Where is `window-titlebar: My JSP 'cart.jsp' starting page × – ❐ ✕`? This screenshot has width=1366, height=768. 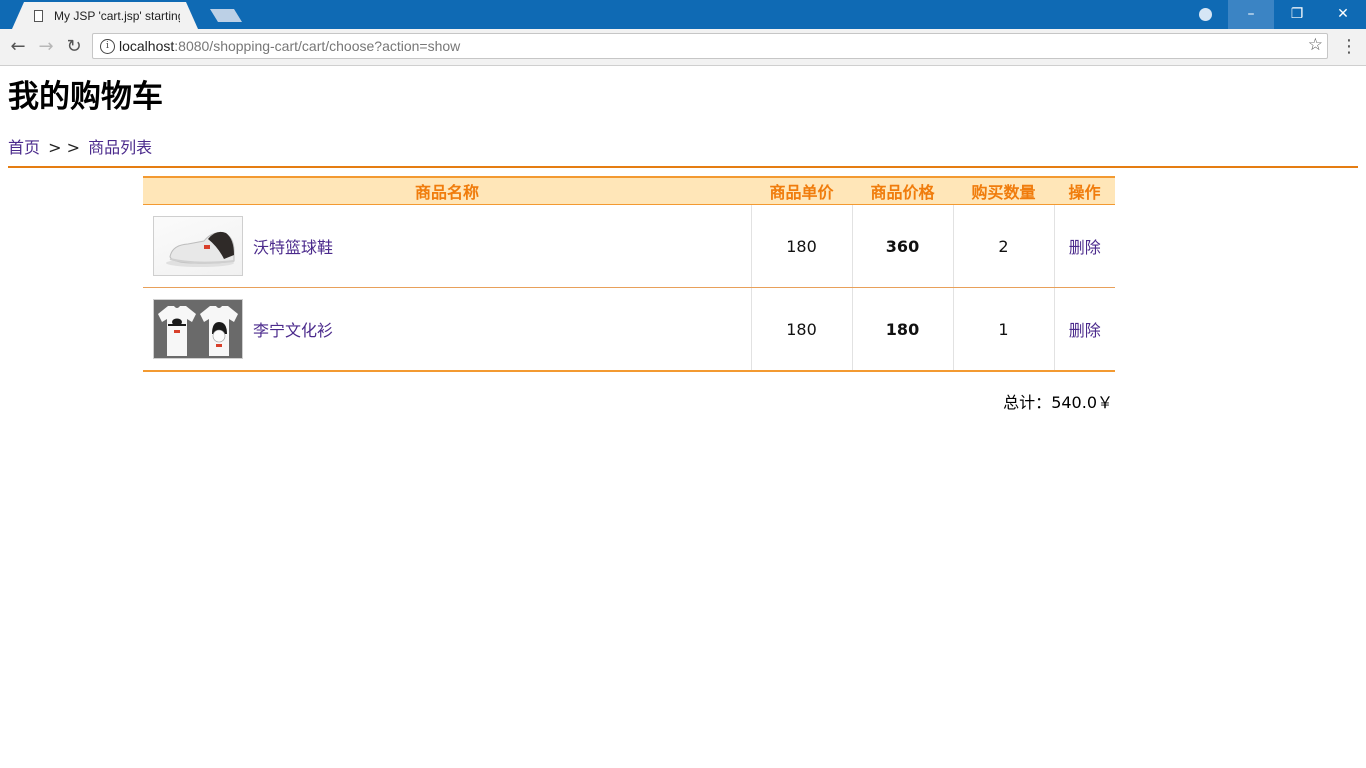
window-titlebar: My JSP 'cart.jsp' starting page × – ❐ ✕ is located at coordinates (683, 14).